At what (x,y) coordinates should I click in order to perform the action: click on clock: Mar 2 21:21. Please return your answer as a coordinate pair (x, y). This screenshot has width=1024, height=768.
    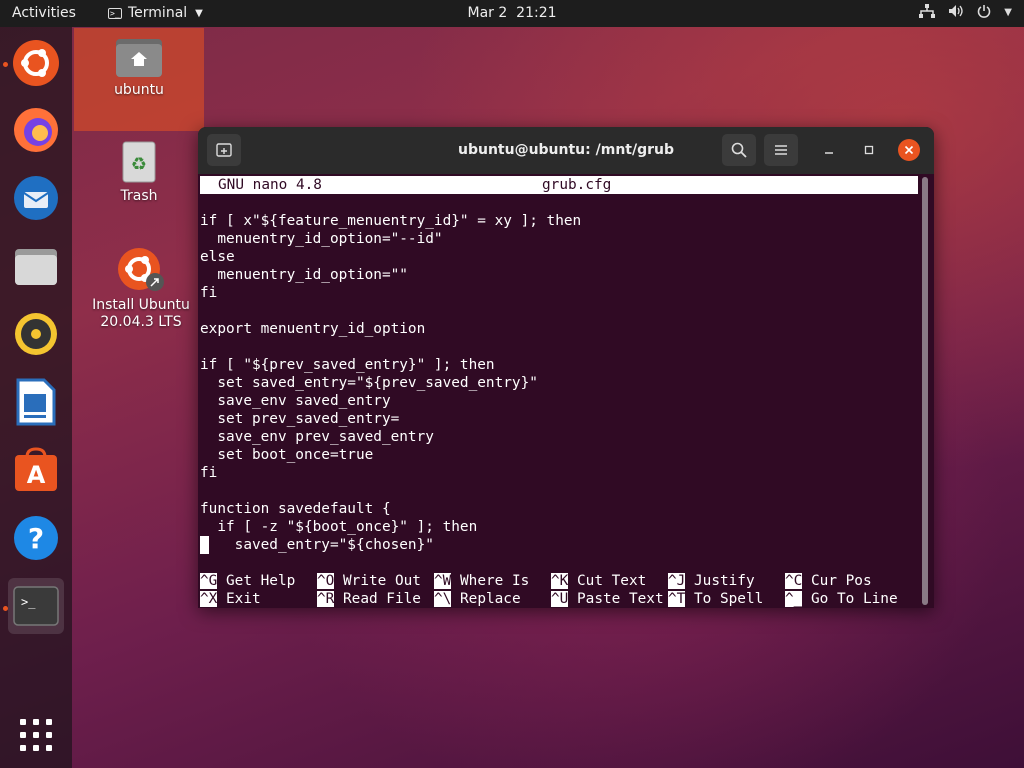
    Looking at the image, I should click on (512, 13).